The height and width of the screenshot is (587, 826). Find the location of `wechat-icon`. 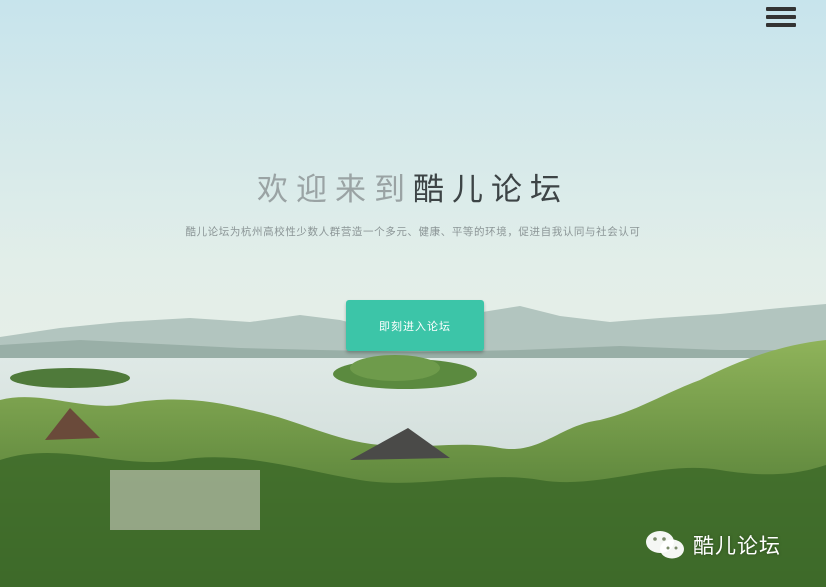

wechat-icon is located at coordinates (666, 545).